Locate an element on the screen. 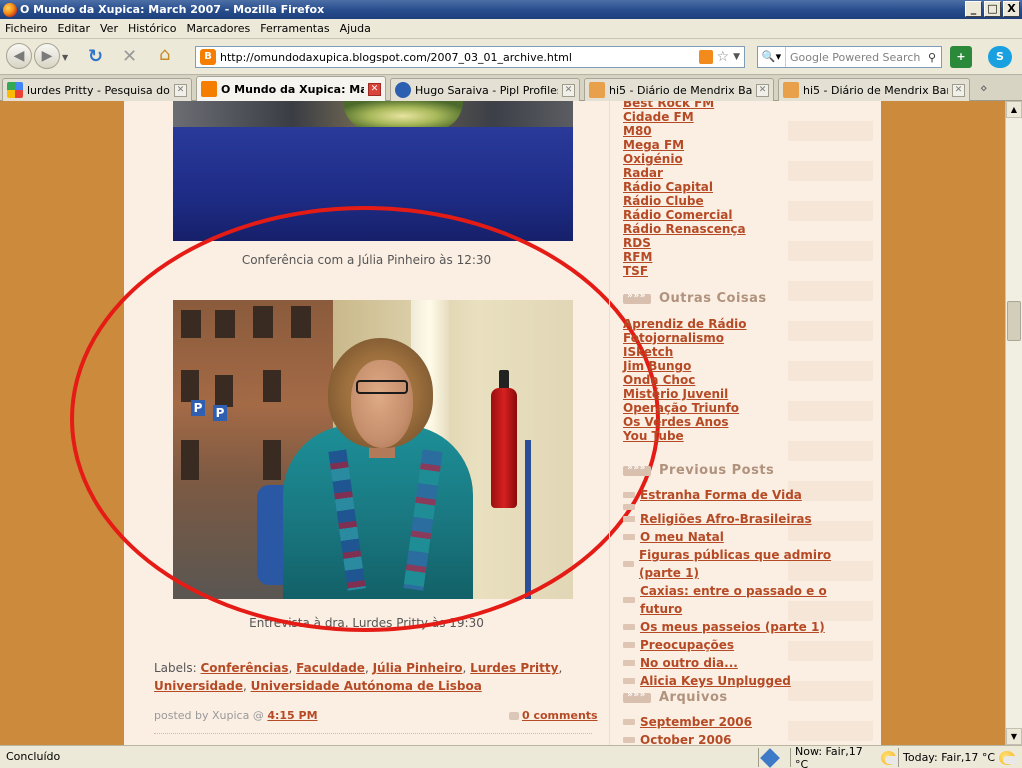 The image size is (1022, 768). tab-mundo-xupica: O Mundo da Xupica: Ma... ✕ is located at coordinates (291, 88).